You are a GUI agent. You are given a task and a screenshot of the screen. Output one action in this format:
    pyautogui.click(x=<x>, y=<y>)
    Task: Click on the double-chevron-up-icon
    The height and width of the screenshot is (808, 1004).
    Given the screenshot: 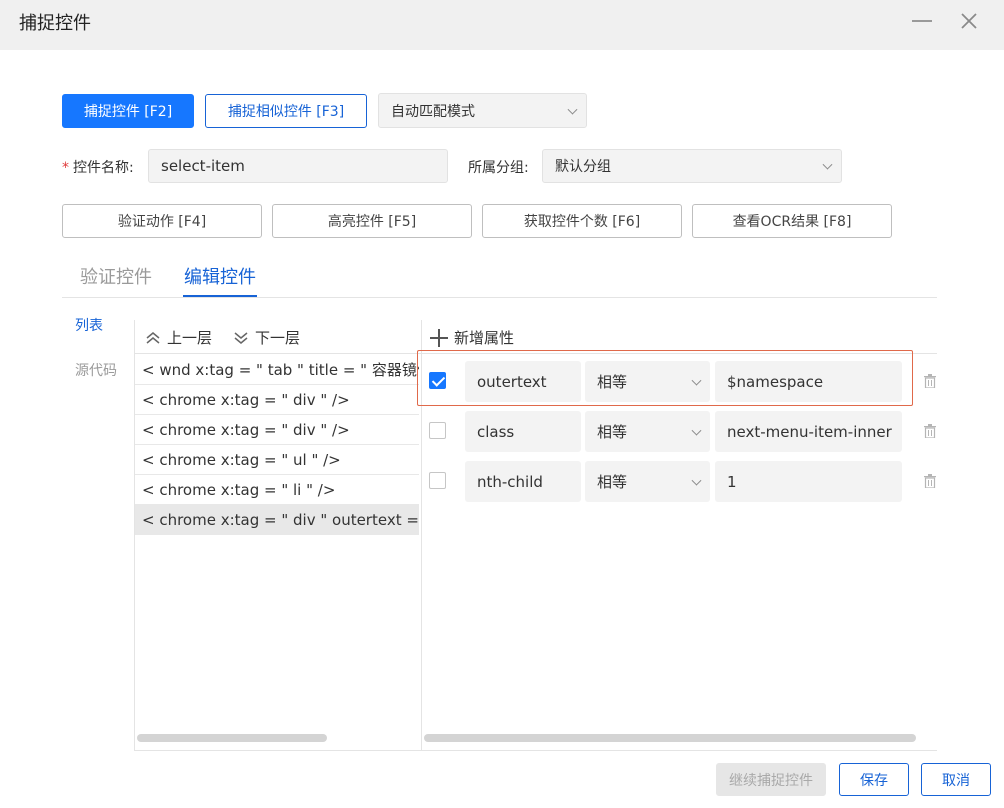 What is the action you would take?
    pyautogui.click(x=153, y=337)
    